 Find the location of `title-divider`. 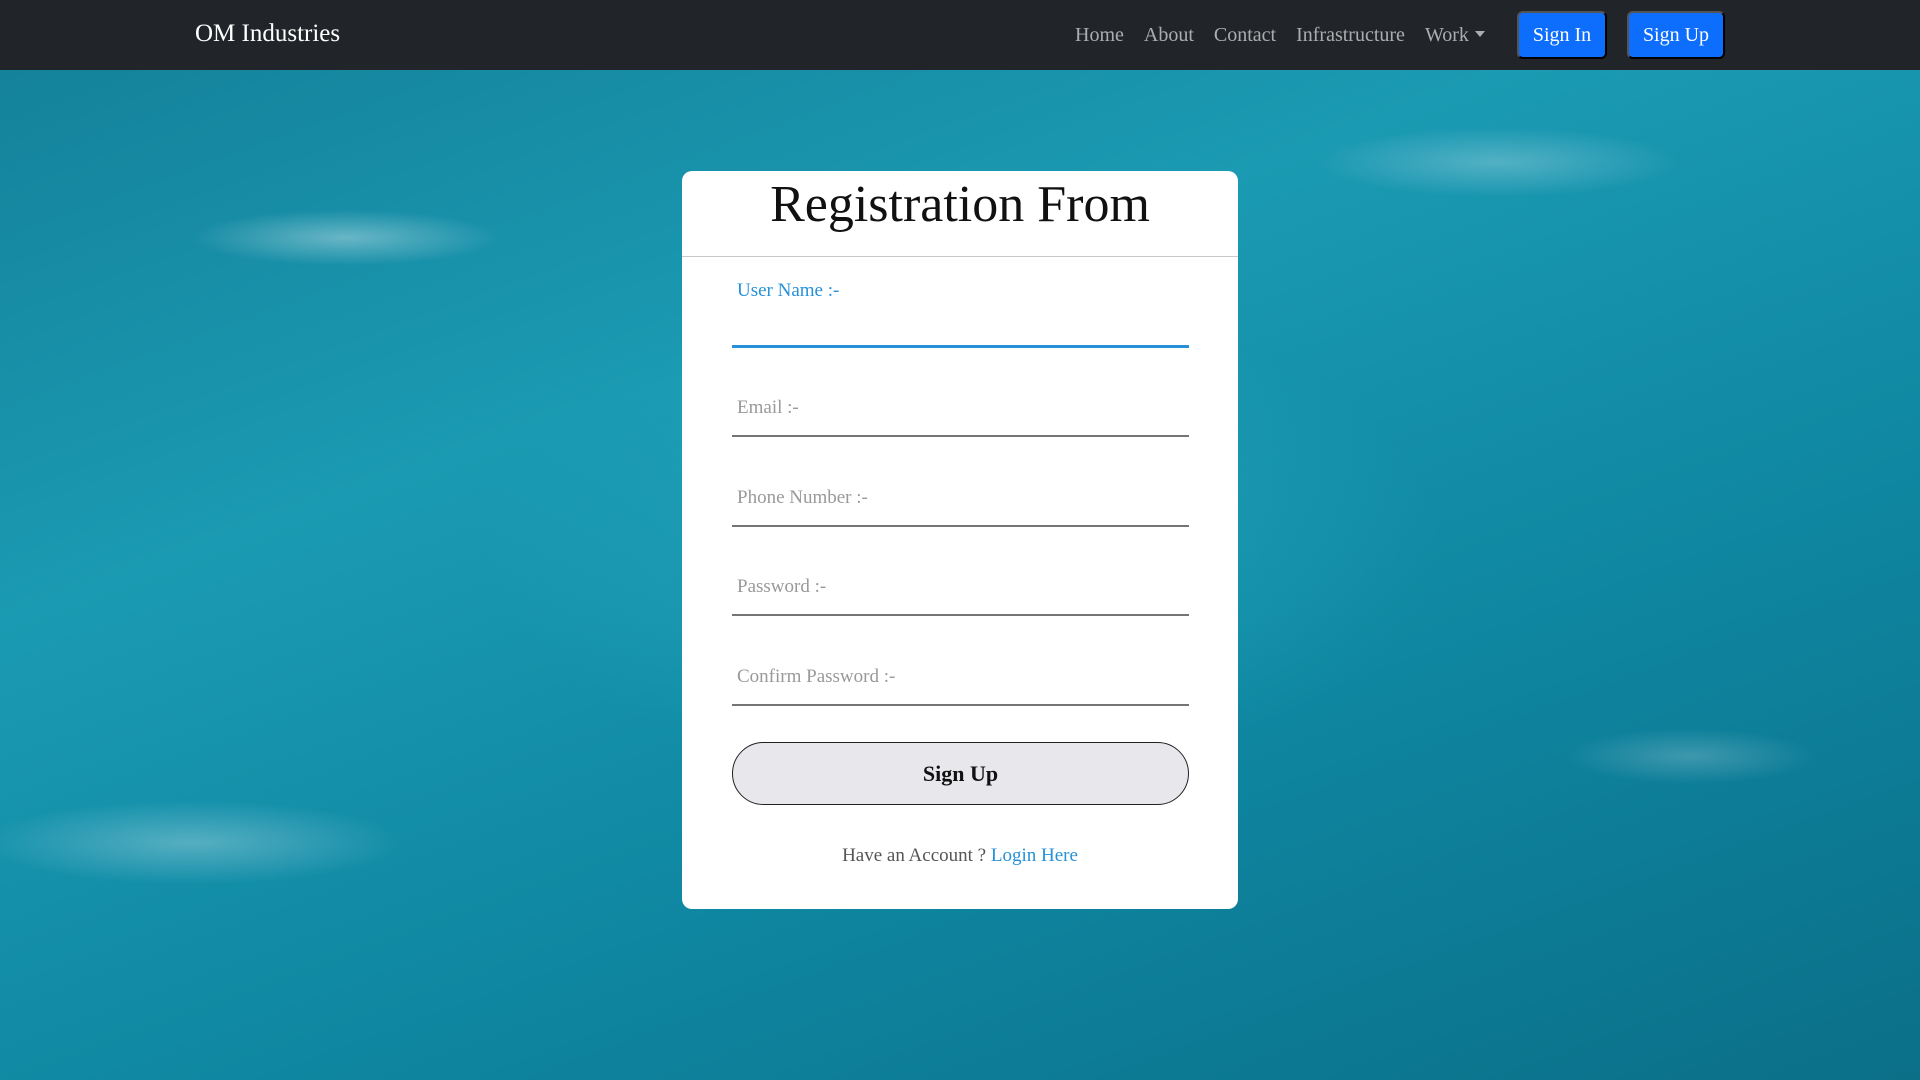

title-divider is located at coordinates (960, 256).